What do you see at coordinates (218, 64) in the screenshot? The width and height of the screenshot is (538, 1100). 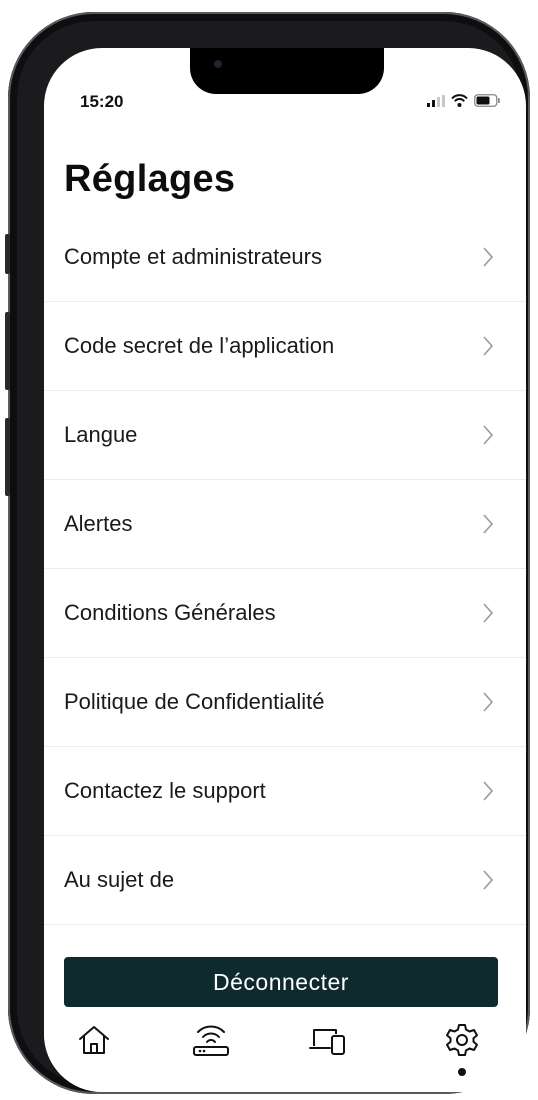 I see `front-camera` at bounding box center [218, 64].